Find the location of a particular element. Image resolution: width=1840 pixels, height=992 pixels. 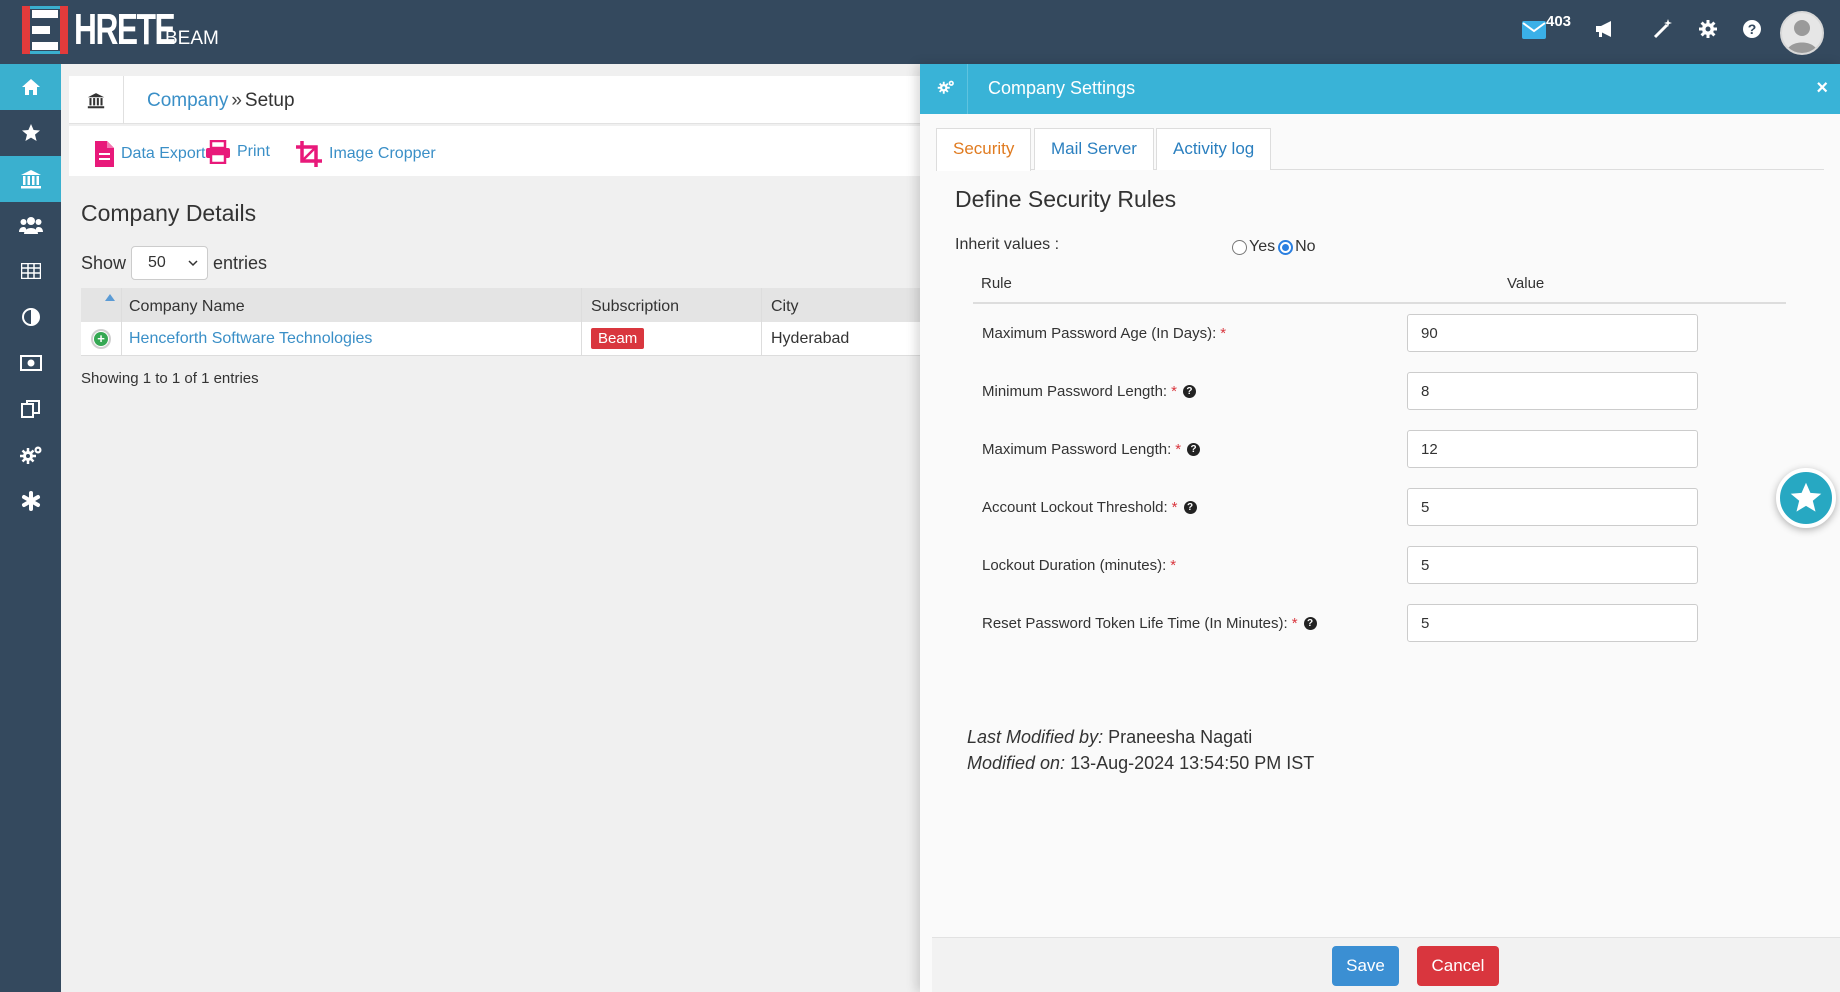

inherit-no-radio is located at coordinates (1286, 247).